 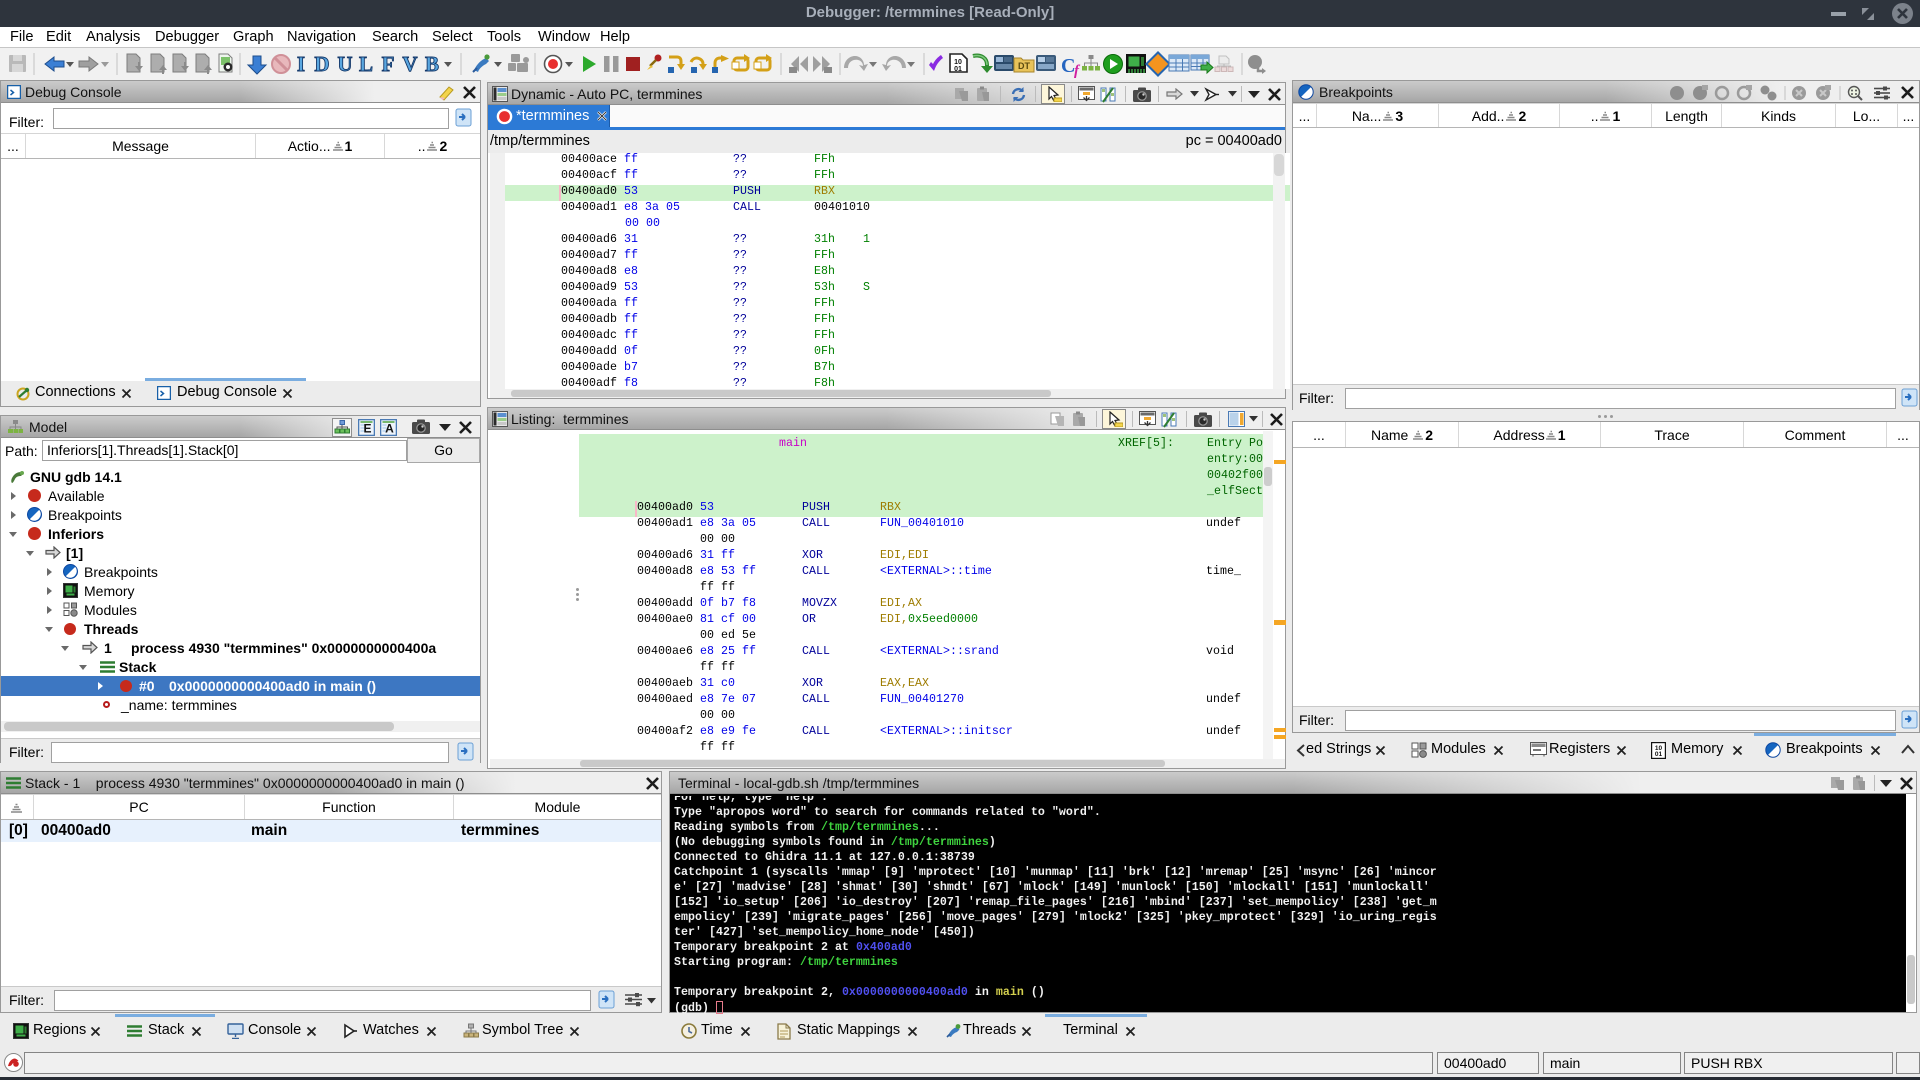 What do you see at coordinates (301, 64) in the screenshot?
I see `svg-text: I` at bounding box center [301, 64].